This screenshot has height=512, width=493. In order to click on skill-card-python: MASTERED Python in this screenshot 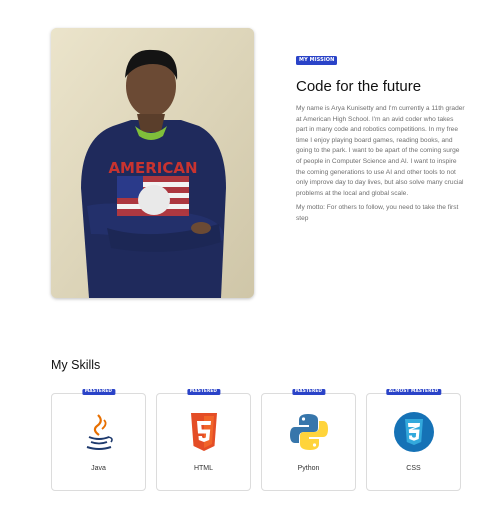, I will do `click(308, 440)`.